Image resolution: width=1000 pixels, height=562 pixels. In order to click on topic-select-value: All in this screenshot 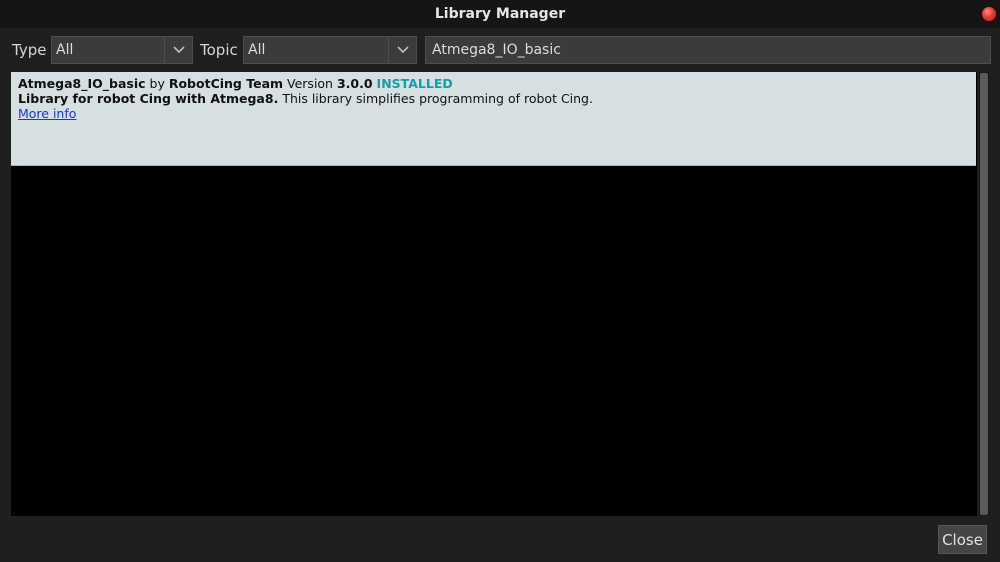, I will do `click(257, 50)`.